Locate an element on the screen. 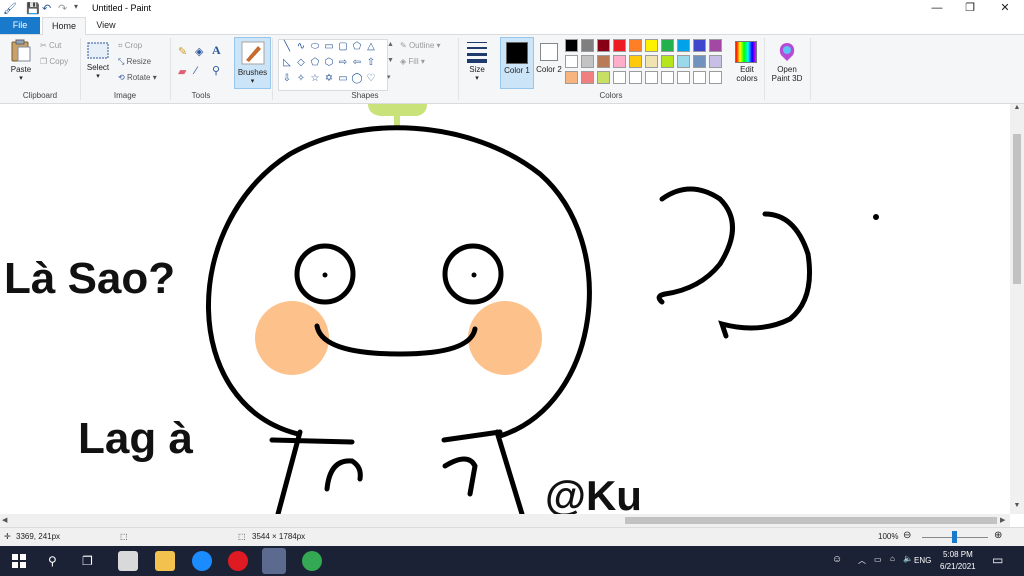 This screenshot has width=1024, height=576. task-view-icon: ❐ is located at coordinates (87, 561).